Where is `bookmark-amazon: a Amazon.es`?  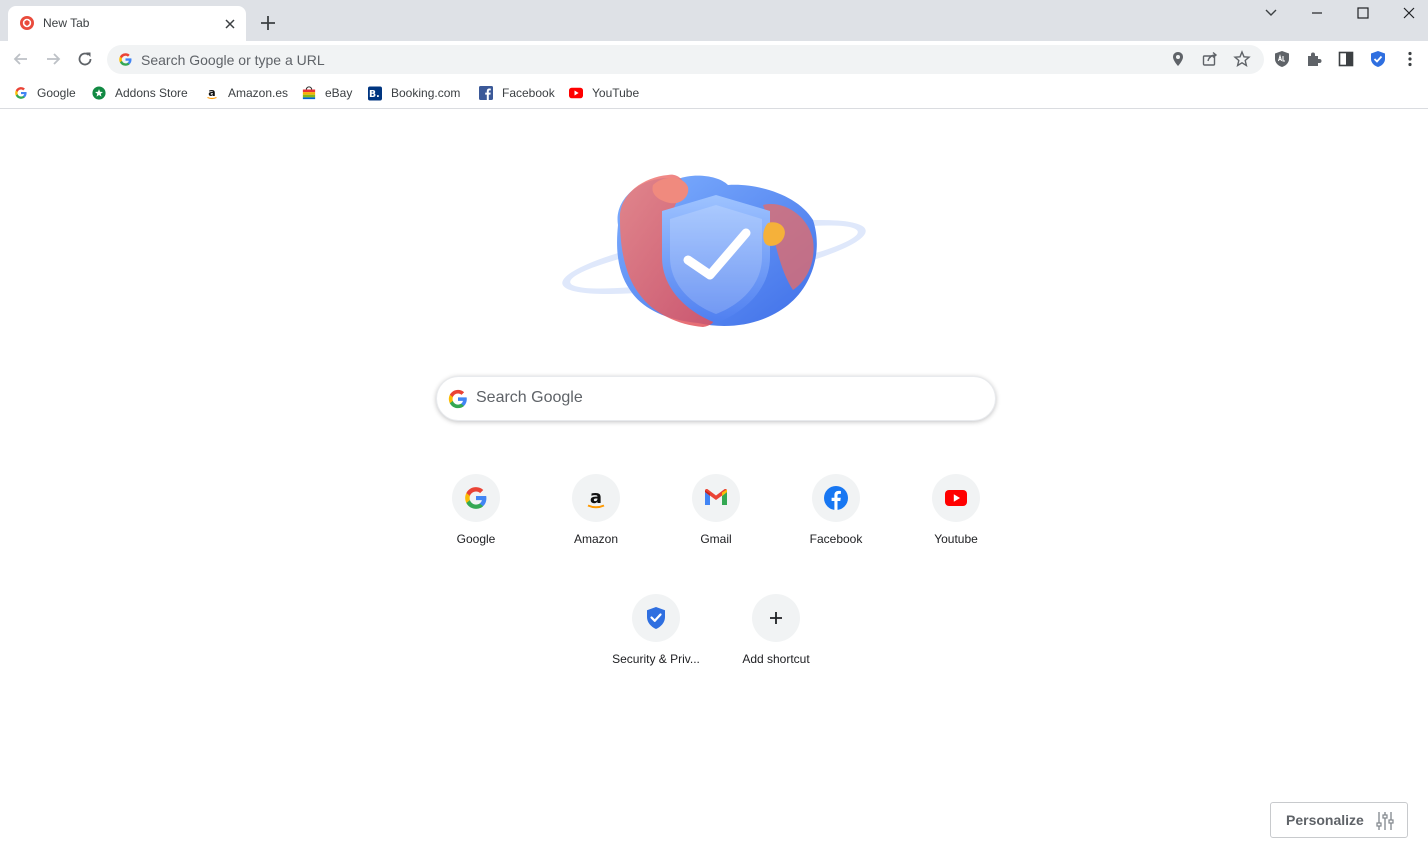
bookmark-amazon: a Amazon.es is located at coordinates (246, 93).